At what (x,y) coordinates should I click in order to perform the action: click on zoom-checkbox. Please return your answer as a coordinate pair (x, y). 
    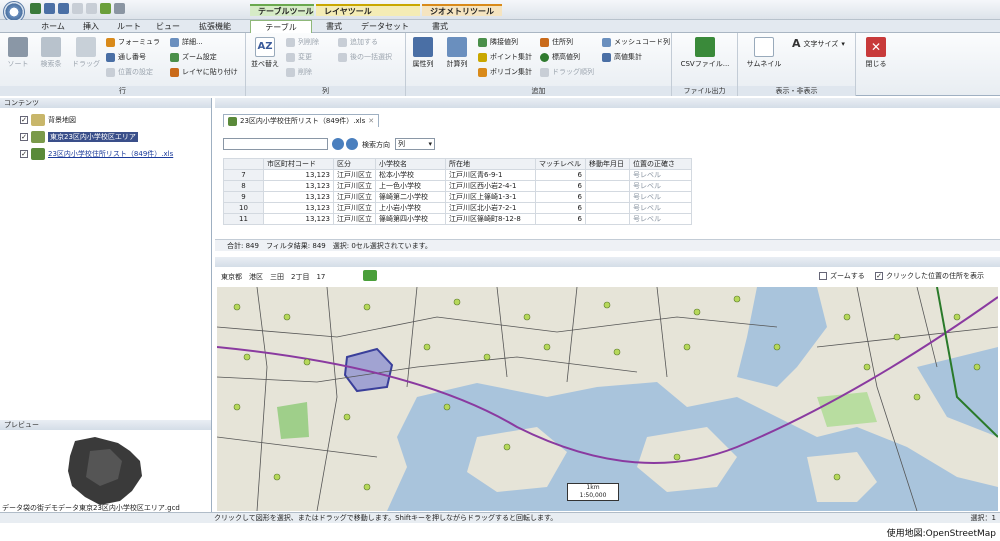
    Looking at the image, I should click on (823, 276).